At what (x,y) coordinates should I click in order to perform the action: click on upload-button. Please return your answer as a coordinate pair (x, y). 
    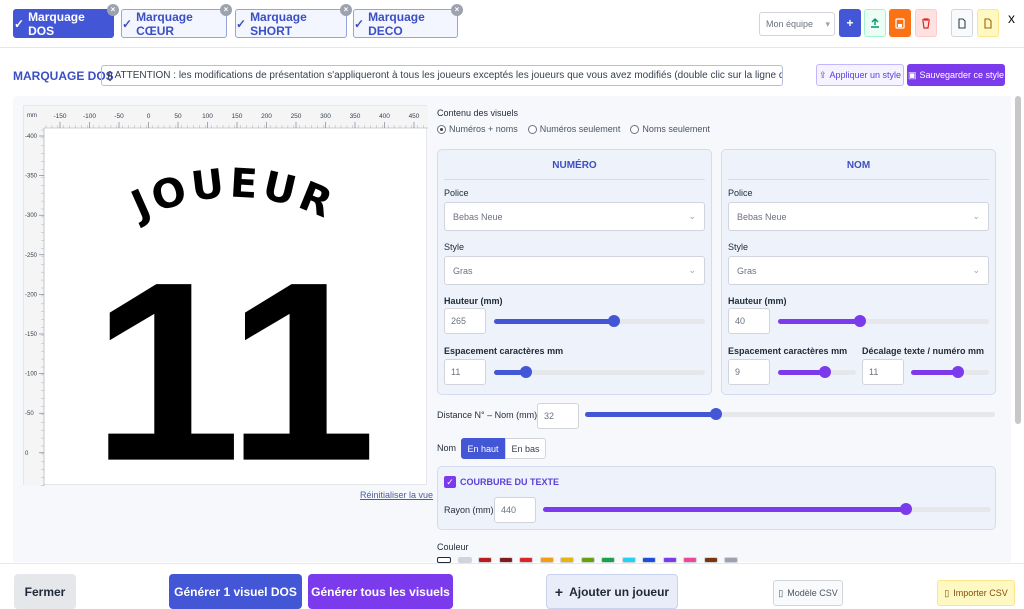
    Looking at the image, I should click on (875, 23).